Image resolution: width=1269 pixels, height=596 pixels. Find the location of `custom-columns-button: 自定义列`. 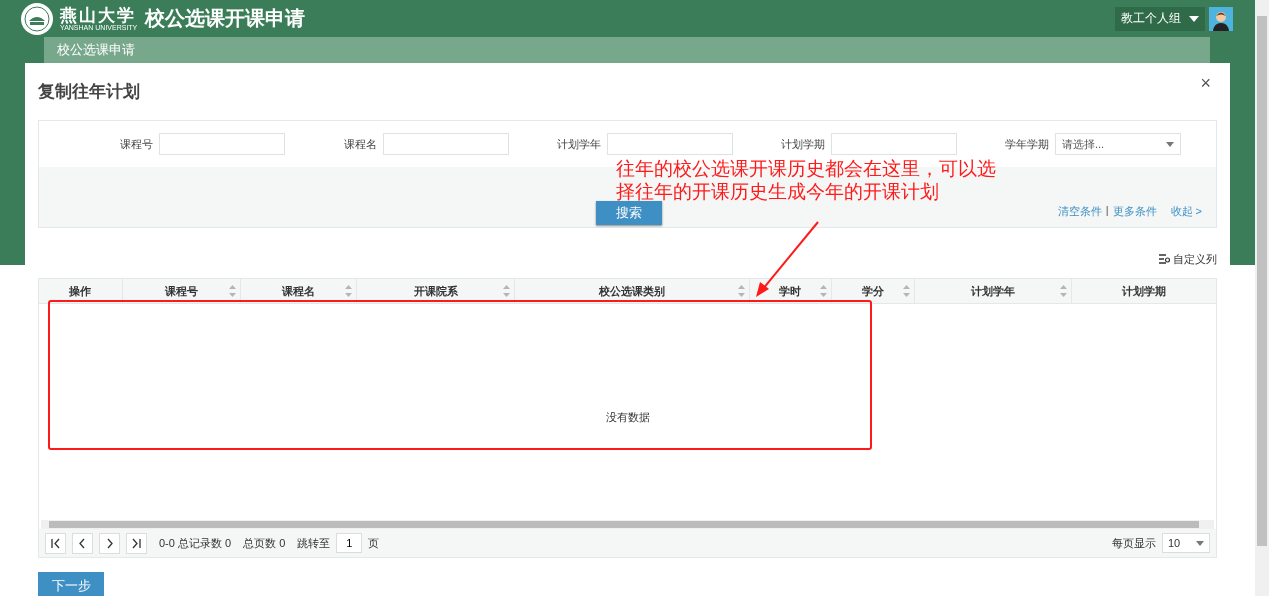

custom-columns-button: 自定义列 is located at coordinates (1188, 259).